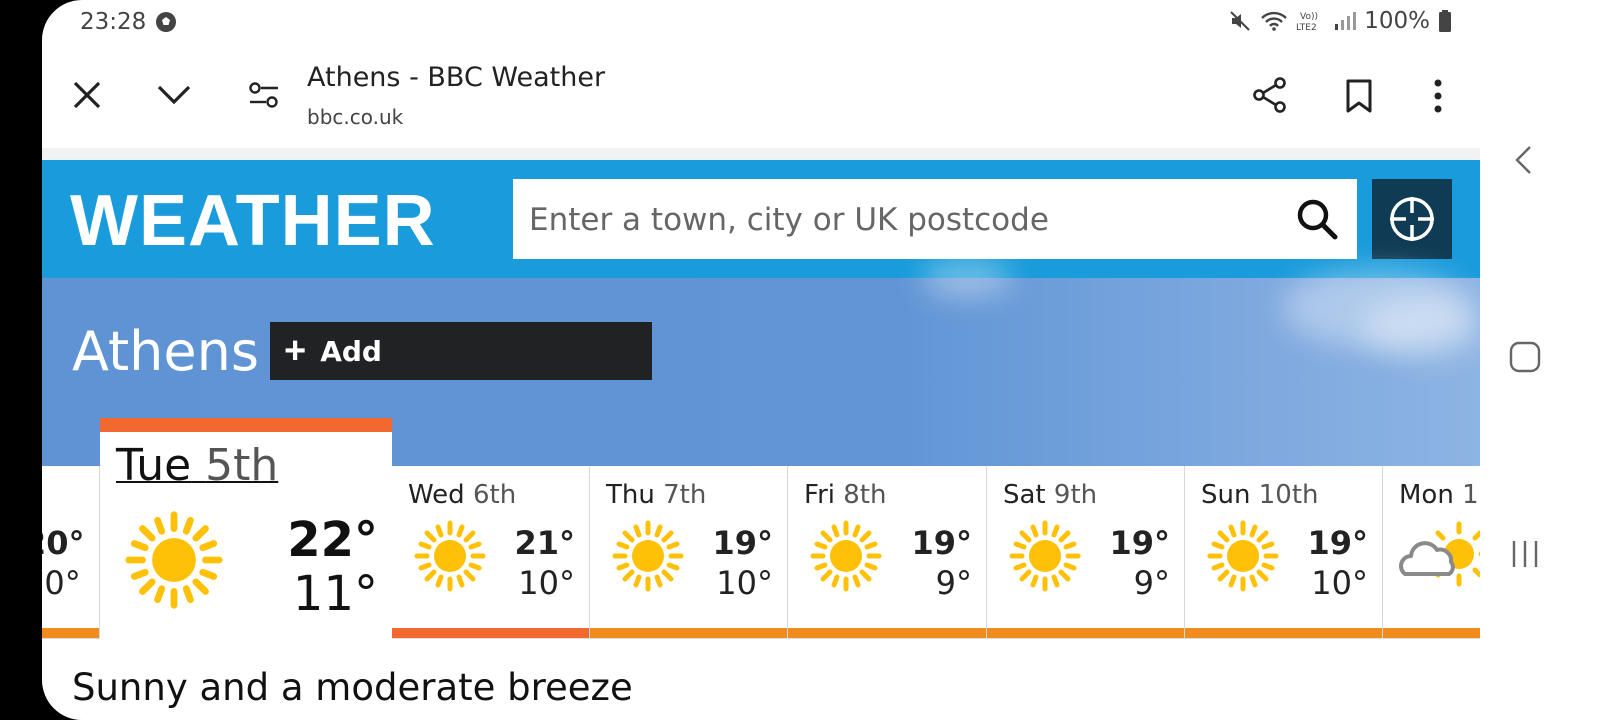 The image size is (1600, 720). Describe the element at coordinates (761, 23) in the screenshot. I see `status-bar: 23:28 Vo)) LTE2 100%` at that location.